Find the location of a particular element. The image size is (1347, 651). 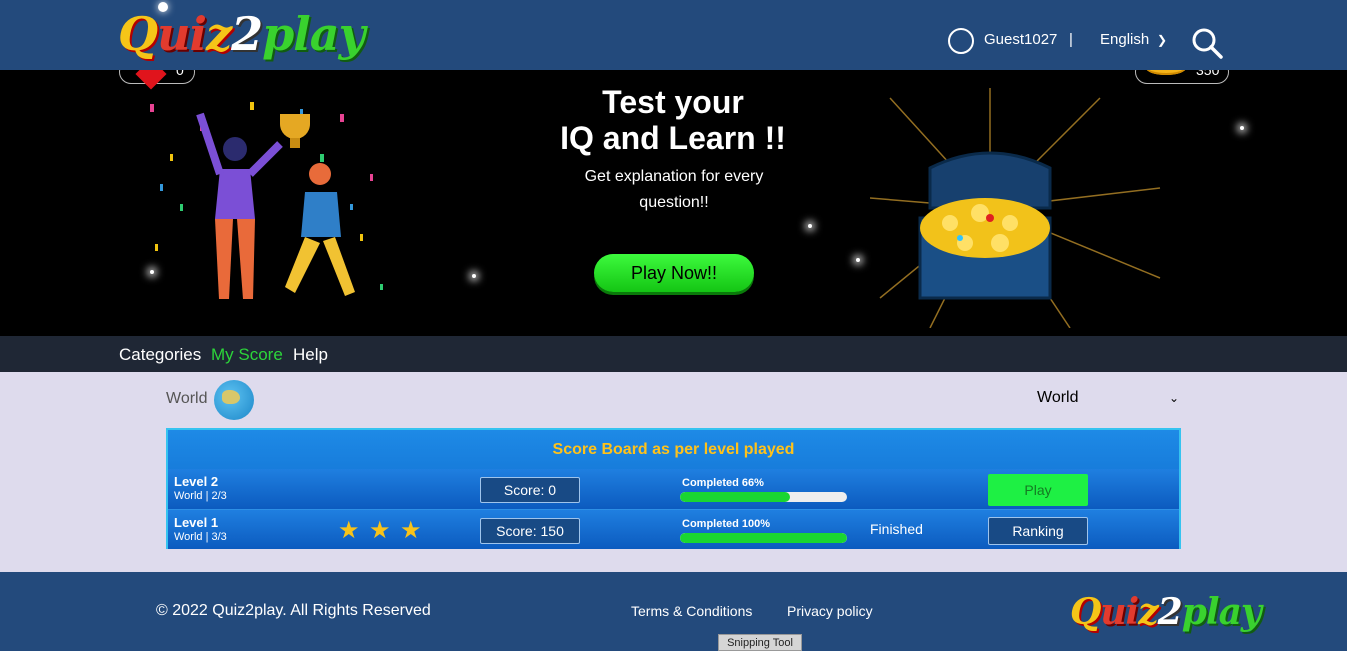

status-text: Finished is located at coordinates (896, 529).